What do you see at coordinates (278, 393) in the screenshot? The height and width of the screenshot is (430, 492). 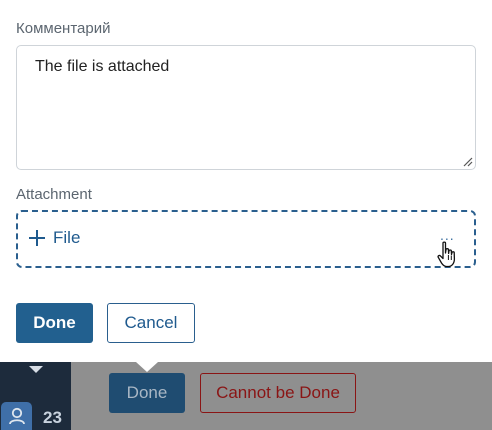 I see `cannot-be-done-button: Cannot be Done` at bounding box center [278, 393].